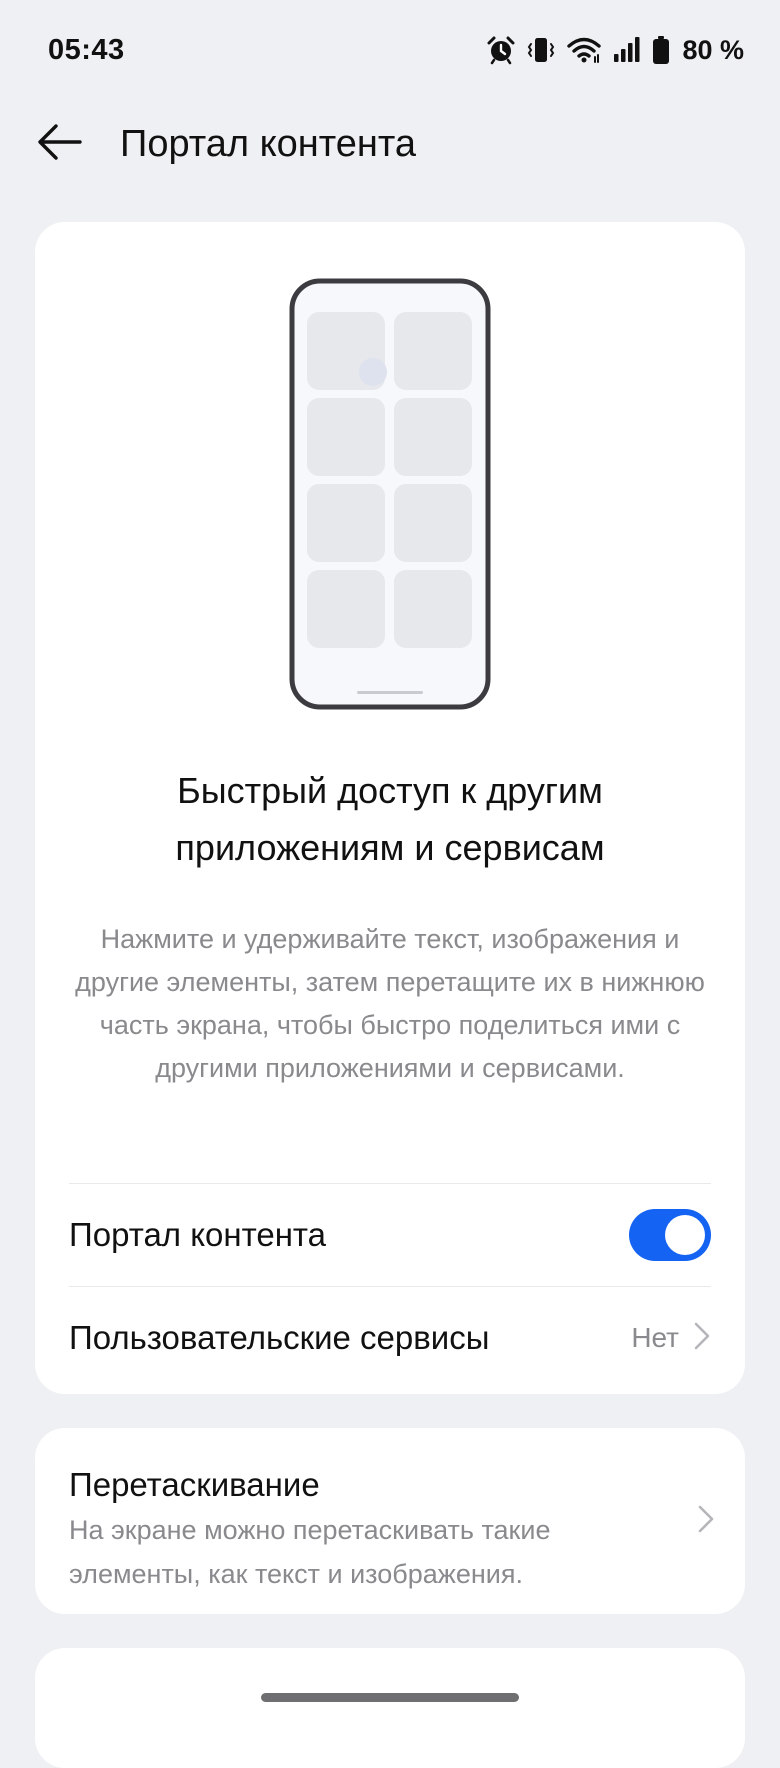 This screenshot has width=780, height=1768. I want to click on portal-toggle-switch, so click(670, 1235).